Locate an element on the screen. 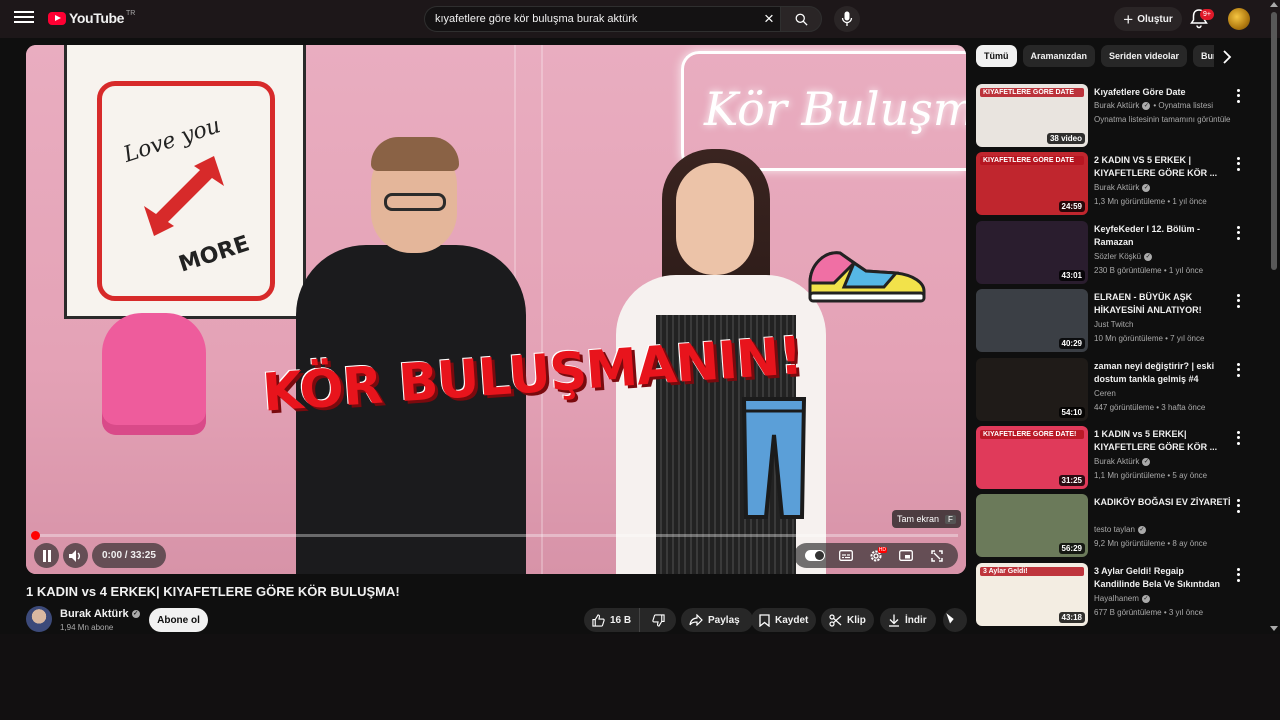  recommended-channel: Sözler Köşkü ✓ is located at coordinates (1123, 256).